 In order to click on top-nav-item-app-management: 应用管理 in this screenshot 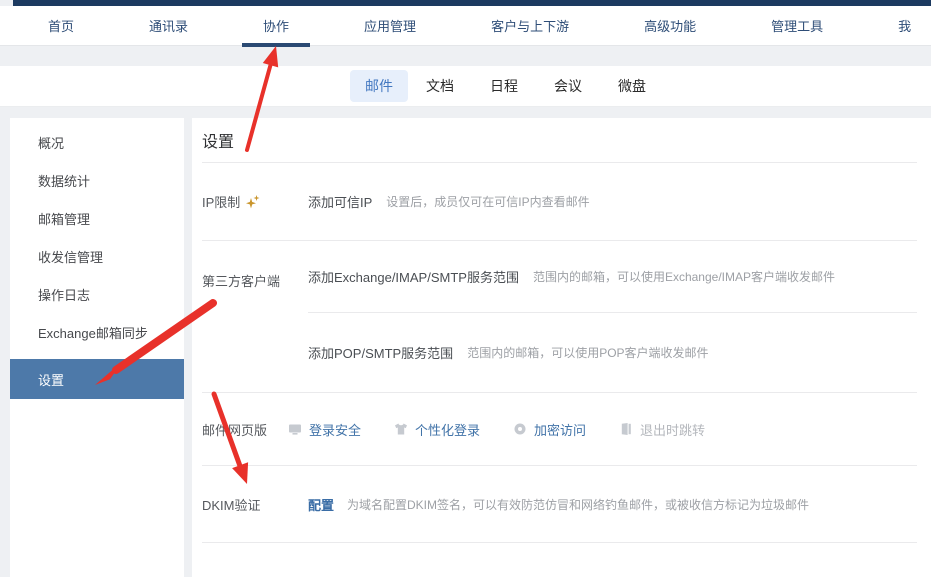, I will do `click(390, 25)`.